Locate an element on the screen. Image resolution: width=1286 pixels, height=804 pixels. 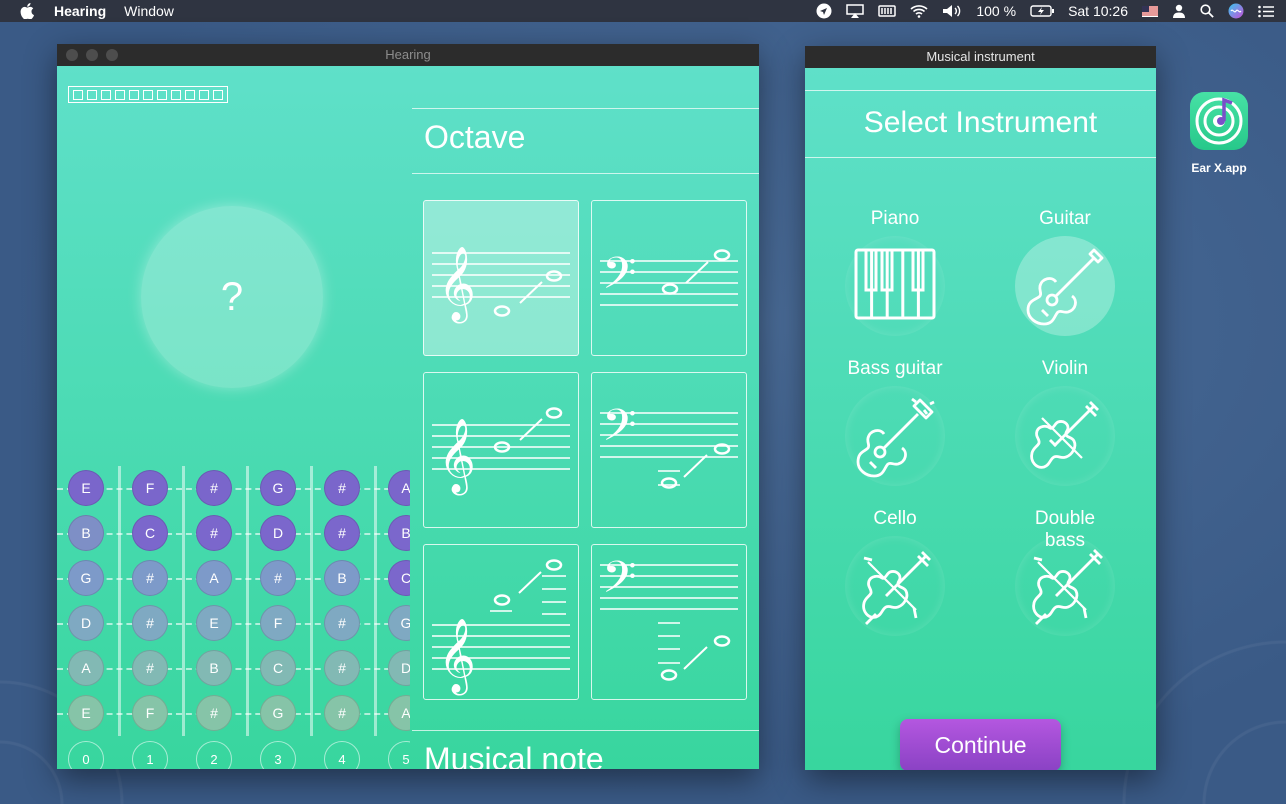
instrument-violin: Violin is located at coordinates (1065, 428).